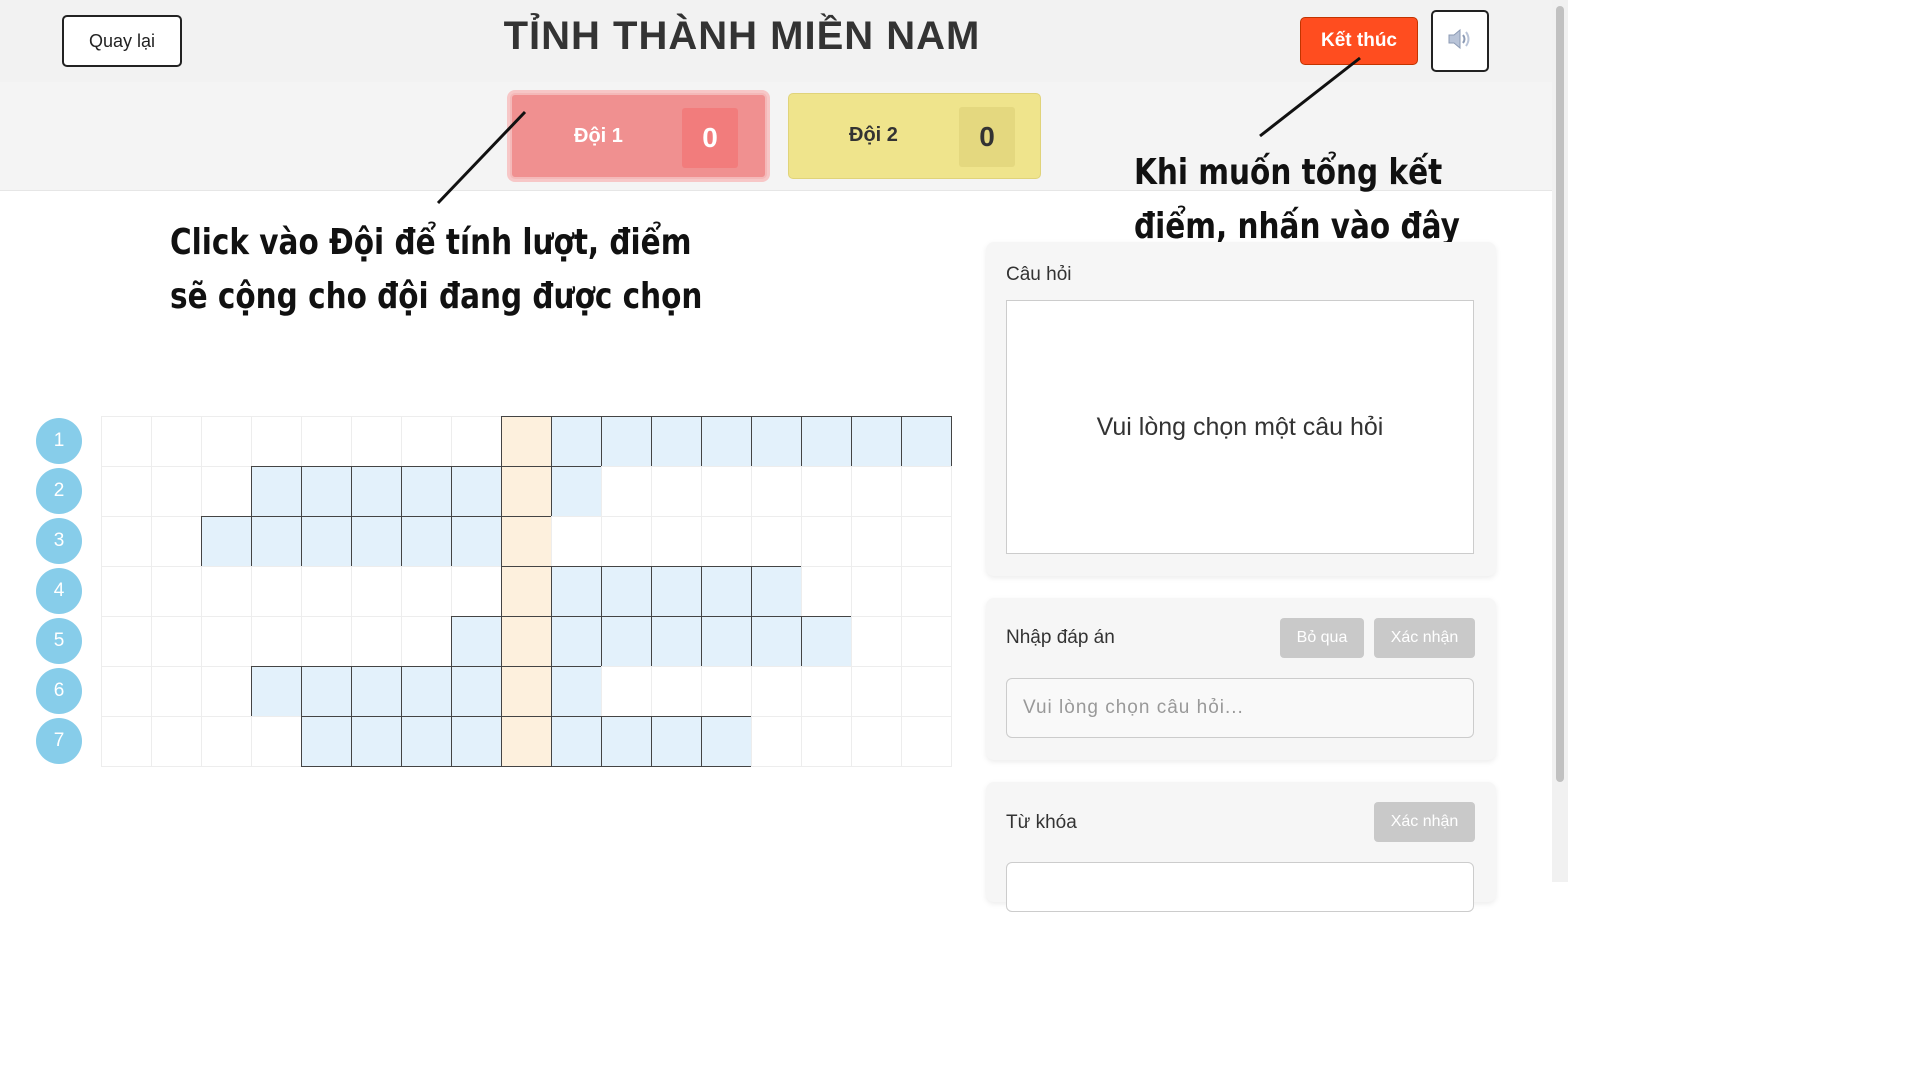 This screenshot has width=1919, height=1079. Describe the element at coordinates (1039, 274) in the screenshot. I see `question-label: Câu hỏi` at that location.